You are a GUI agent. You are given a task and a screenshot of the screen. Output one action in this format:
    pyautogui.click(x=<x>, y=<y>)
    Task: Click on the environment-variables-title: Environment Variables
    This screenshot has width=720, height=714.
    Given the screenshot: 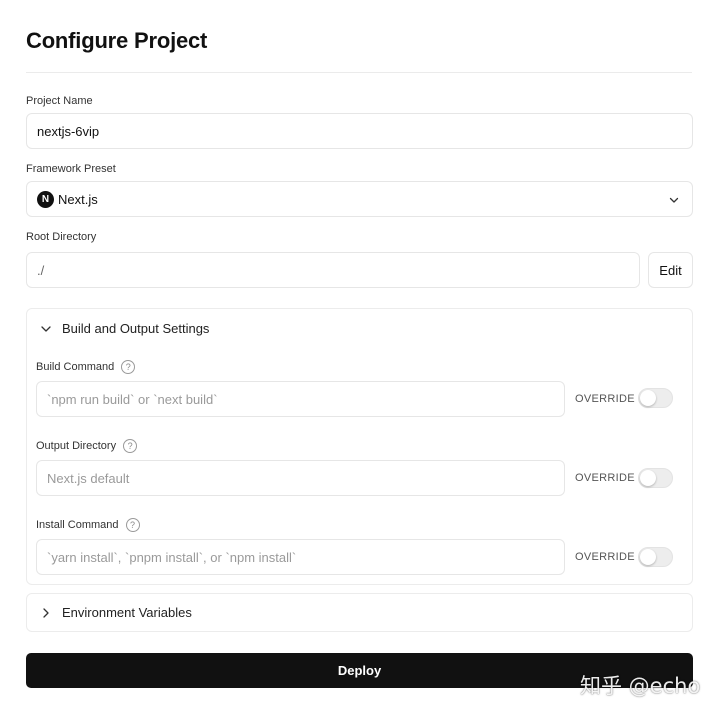 What is the action you would take?
    pyautogui.click(x=127, y=612)
    